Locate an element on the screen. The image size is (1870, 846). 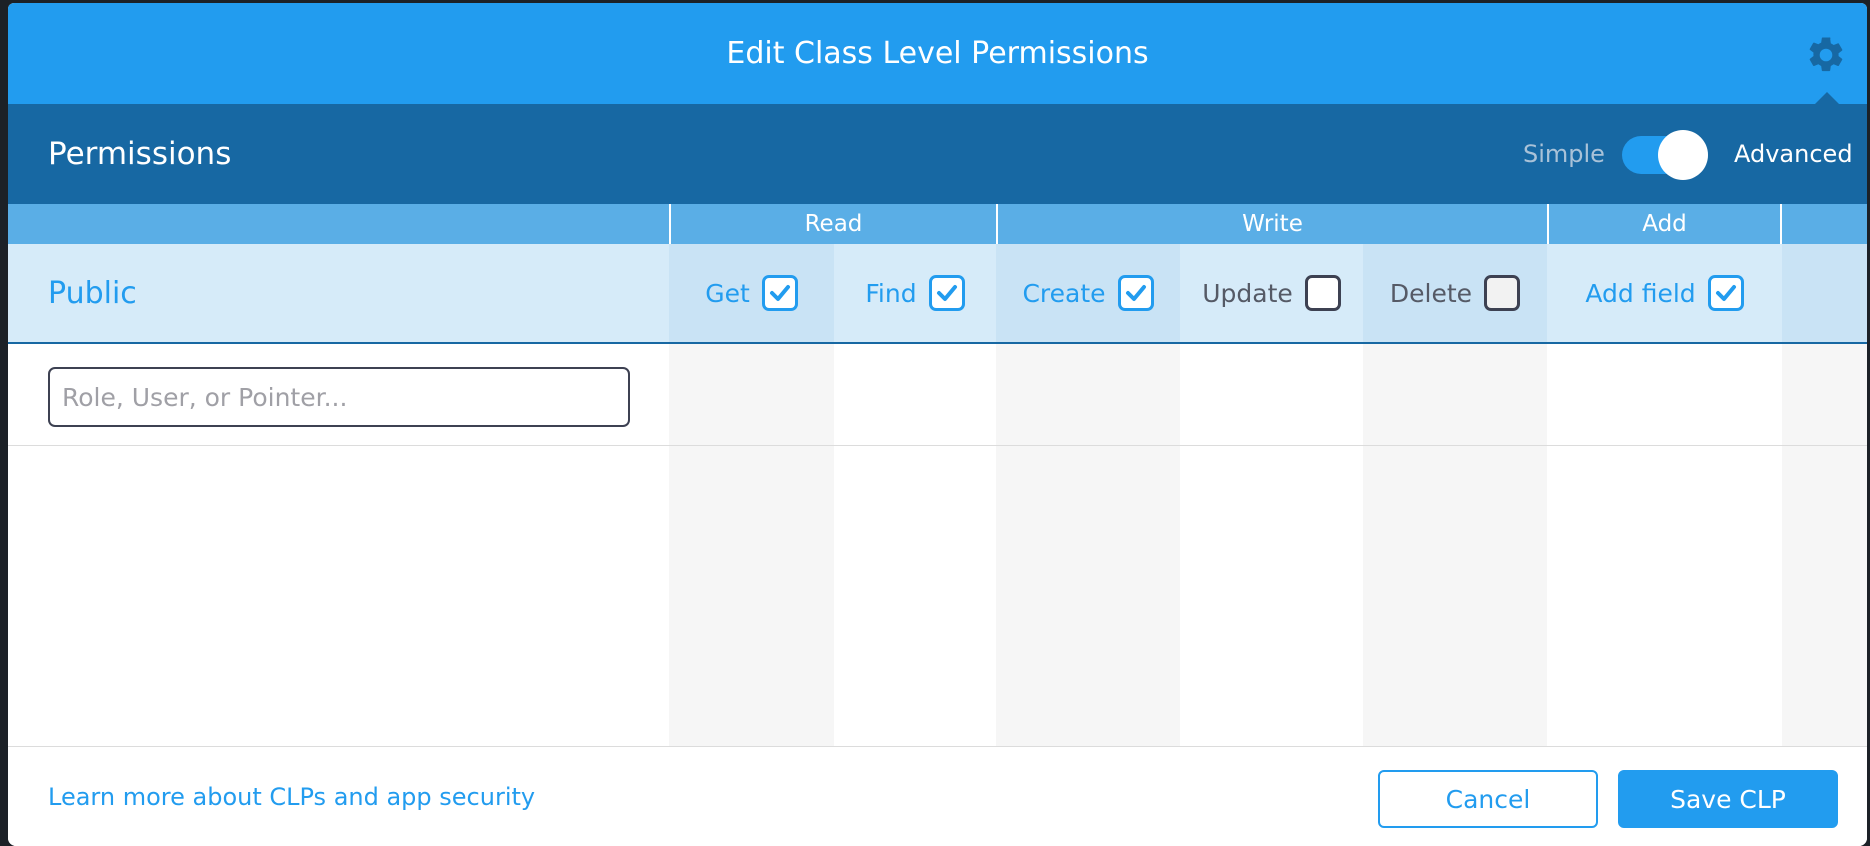
cancel-button: Cancel is located at coordinates (1488, 799).